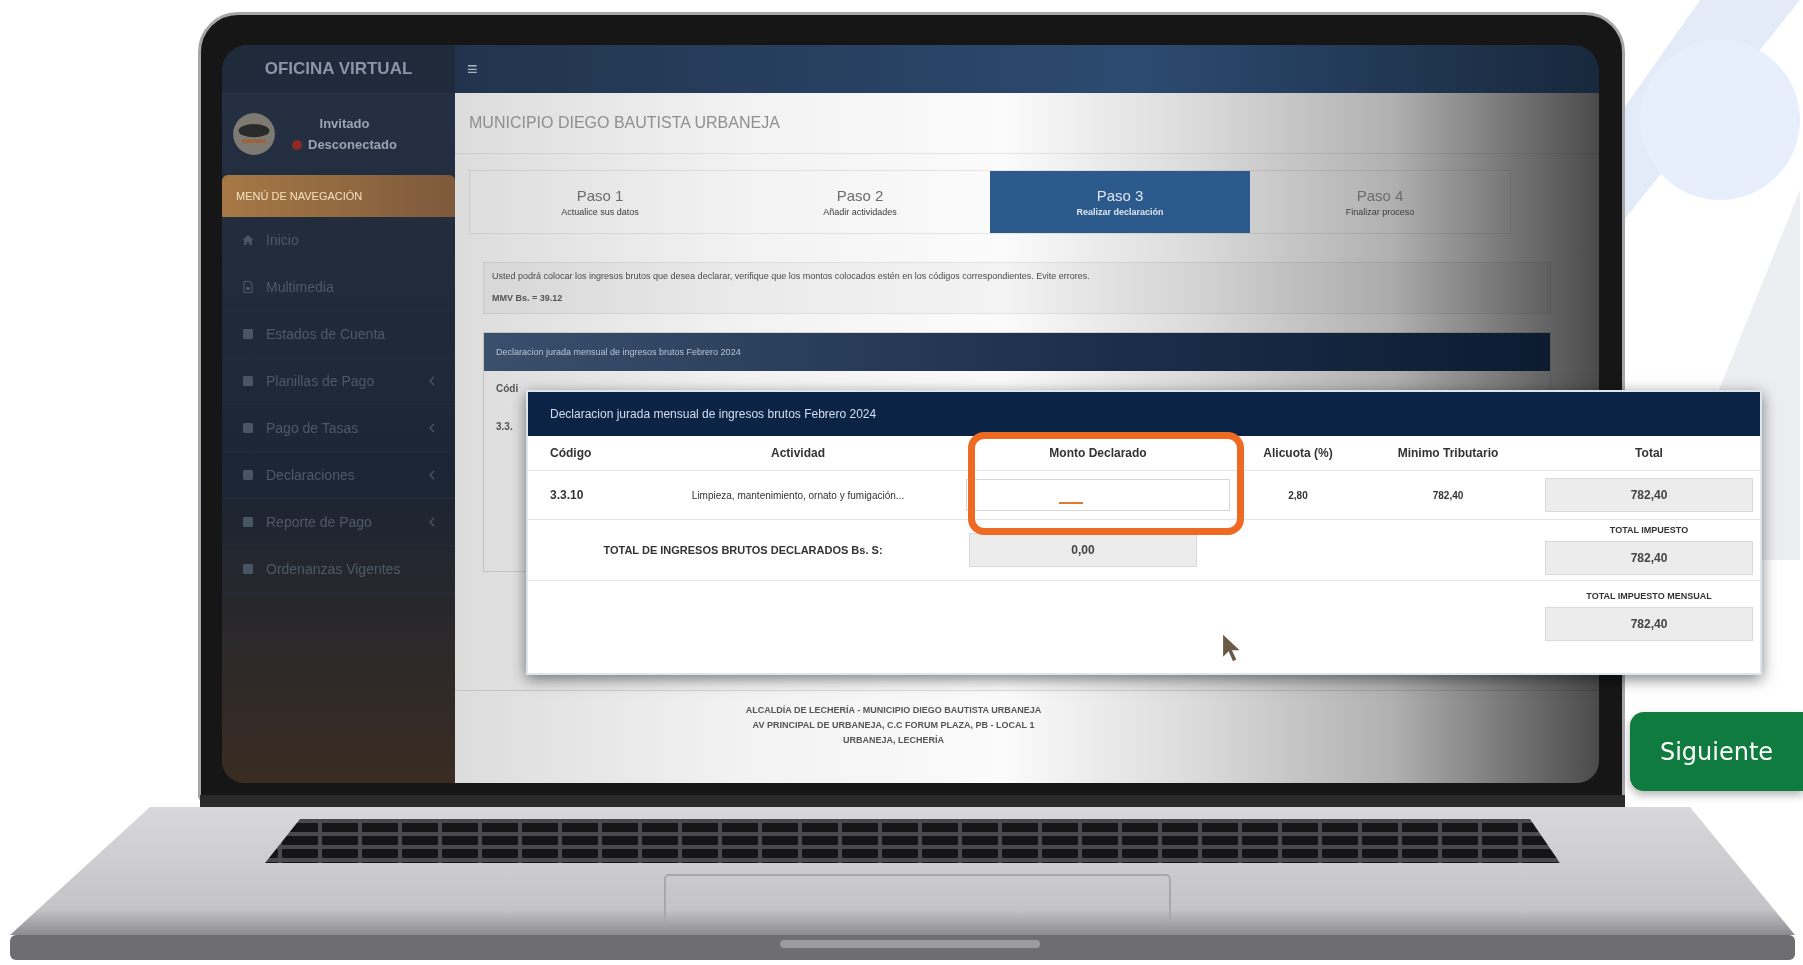  Describe the element at coordinates (600, 202) in the screenshot. I see `step-tab: Paso 1 Actualice sus datos` at that location.